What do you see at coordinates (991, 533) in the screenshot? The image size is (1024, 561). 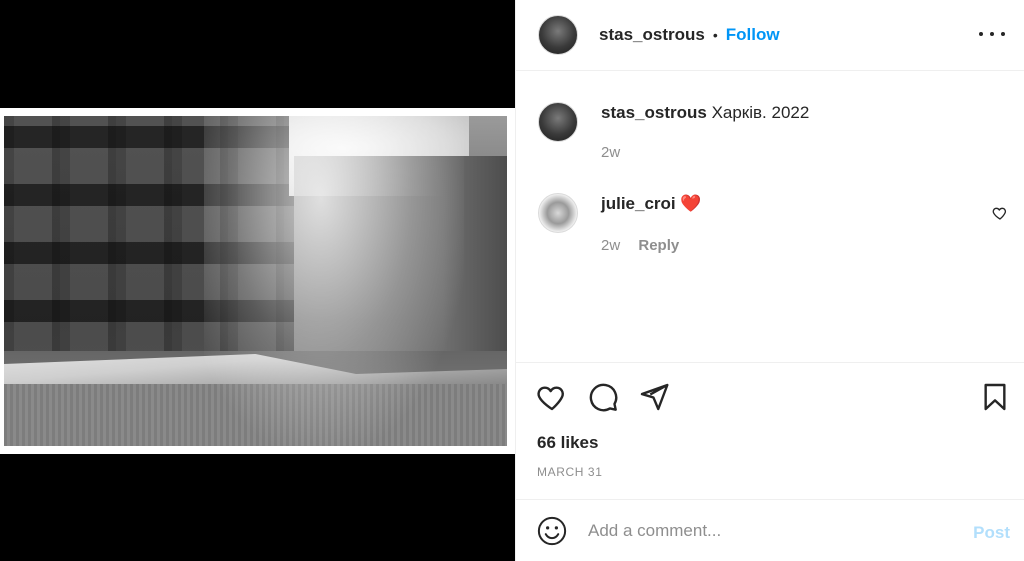 I see `post-comment-button: Post` at bounding box center [991, 533].